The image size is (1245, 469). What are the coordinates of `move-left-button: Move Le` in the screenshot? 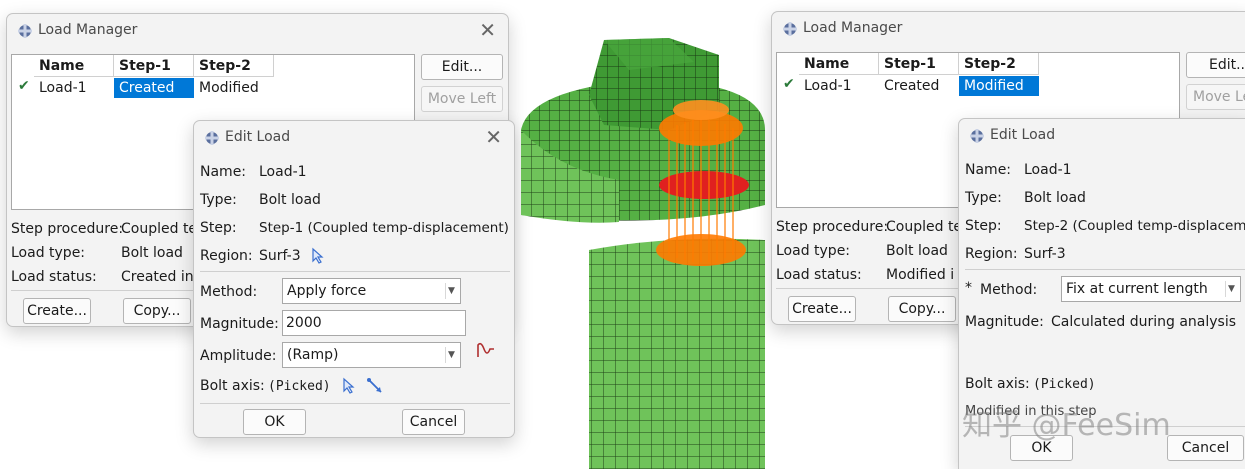 It's located at (1215, 97).